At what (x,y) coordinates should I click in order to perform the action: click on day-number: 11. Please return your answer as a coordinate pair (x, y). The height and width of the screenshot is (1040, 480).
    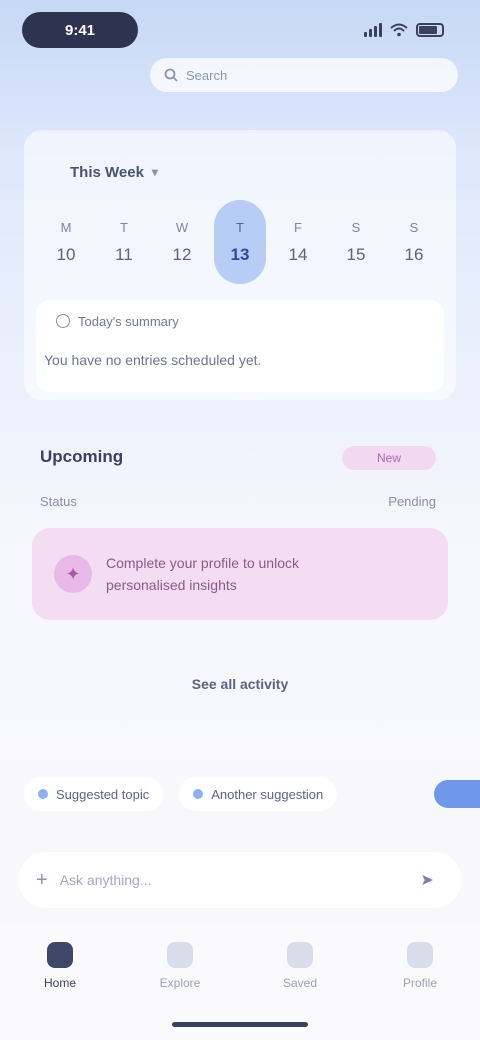
    Looking at the image, I should click on (124, 254).